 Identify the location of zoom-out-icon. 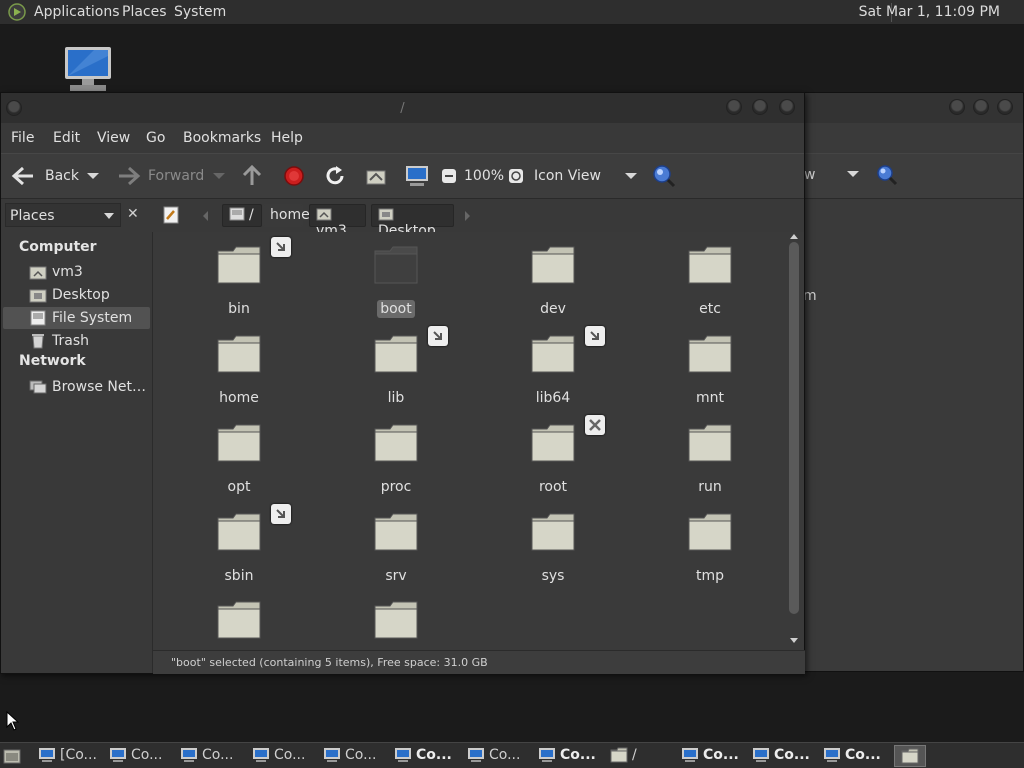
(449, 176).